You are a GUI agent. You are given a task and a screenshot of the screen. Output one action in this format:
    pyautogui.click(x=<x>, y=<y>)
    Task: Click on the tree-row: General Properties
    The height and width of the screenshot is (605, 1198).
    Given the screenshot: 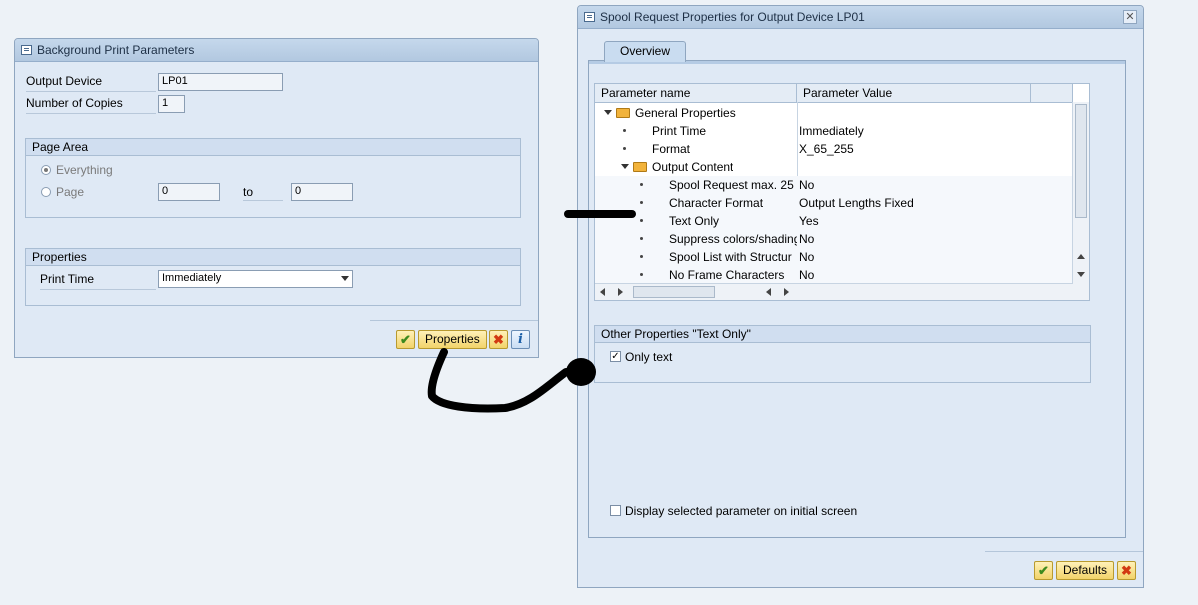 What is the action you would take?
    pyautogui.click(x=834, y=113)
    